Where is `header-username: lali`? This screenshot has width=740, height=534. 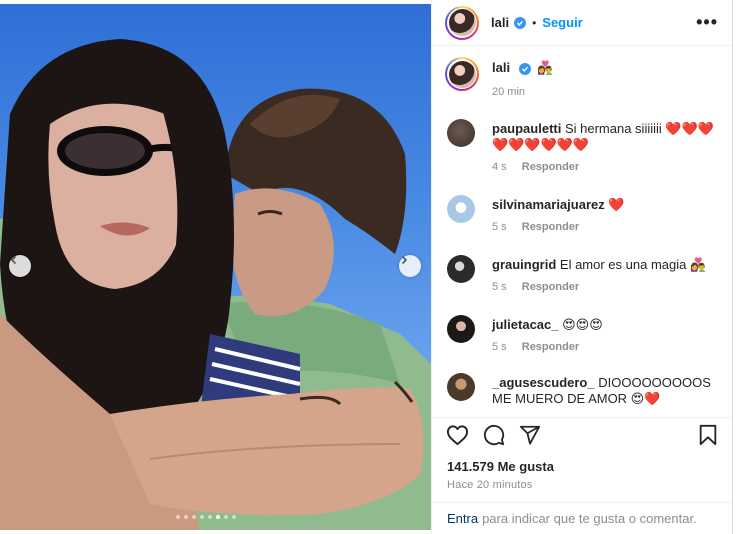 header-username: lali is located at coordinates (500, 22).